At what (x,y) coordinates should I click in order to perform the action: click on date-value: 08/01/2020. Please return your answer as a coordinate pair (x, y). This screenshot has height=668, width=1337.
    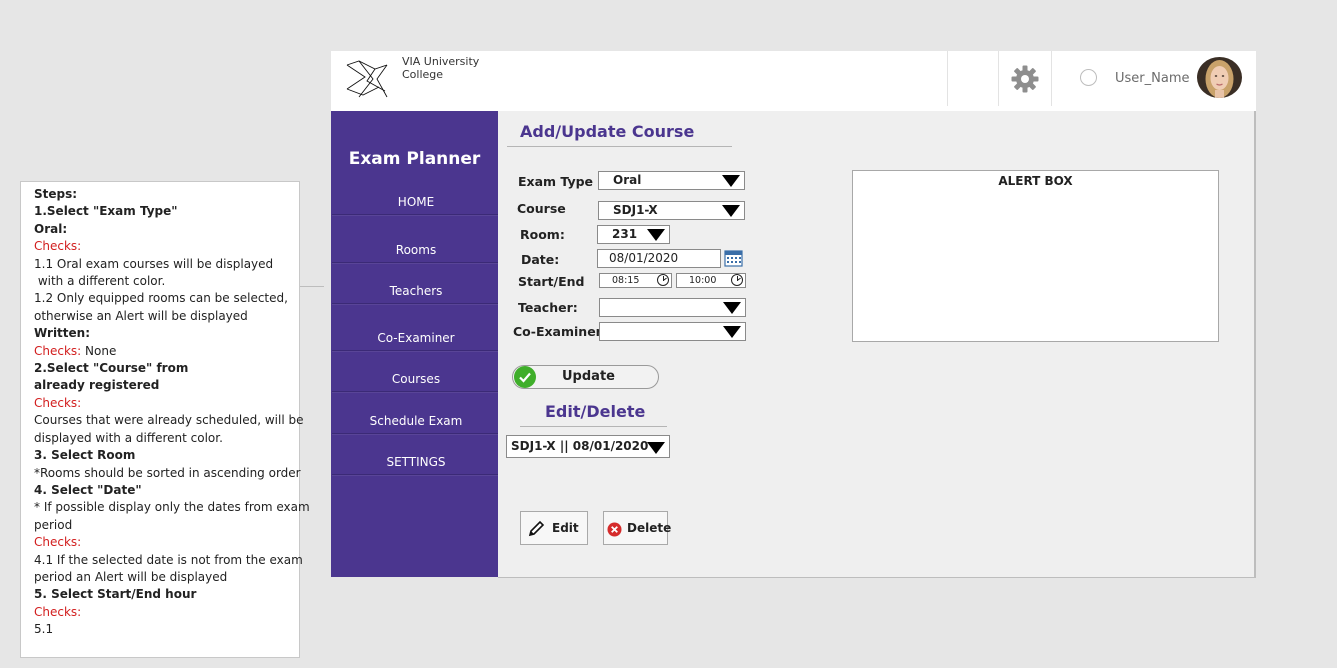
    Looking at the image, I should click on (644, 258).